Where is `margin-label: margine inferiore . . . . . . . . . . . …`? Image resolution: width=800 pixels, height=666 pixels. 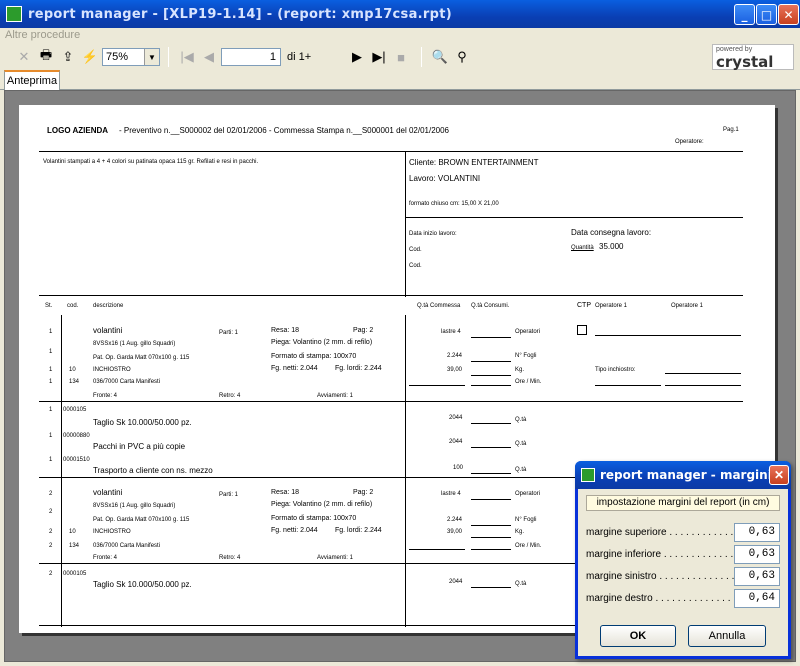
margin-label: margine inferiore . . . . . . . . . . . … is located at coordinates (668, 554).